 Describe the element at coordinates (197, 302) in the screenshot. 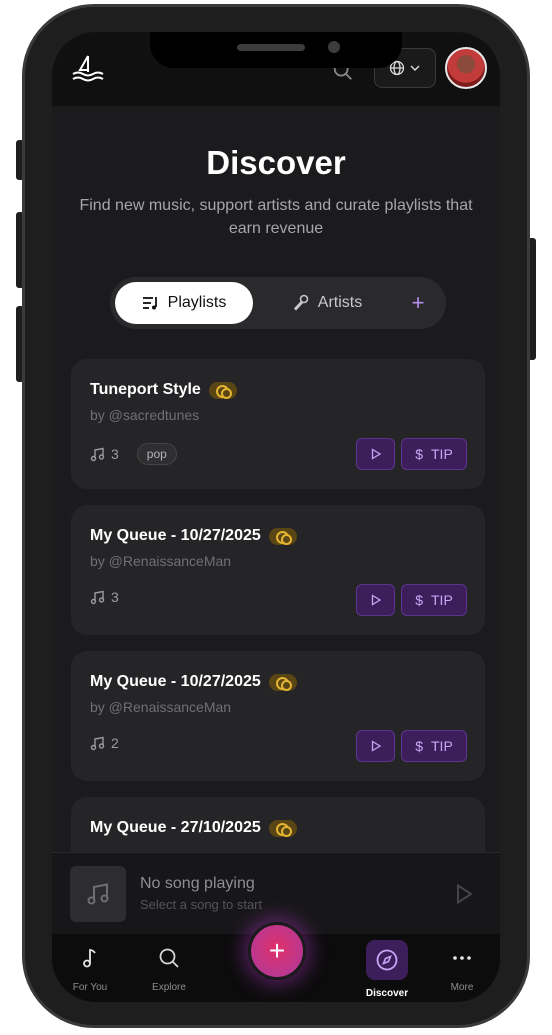

I see `tab-playlists-label: Playlists` at that location.